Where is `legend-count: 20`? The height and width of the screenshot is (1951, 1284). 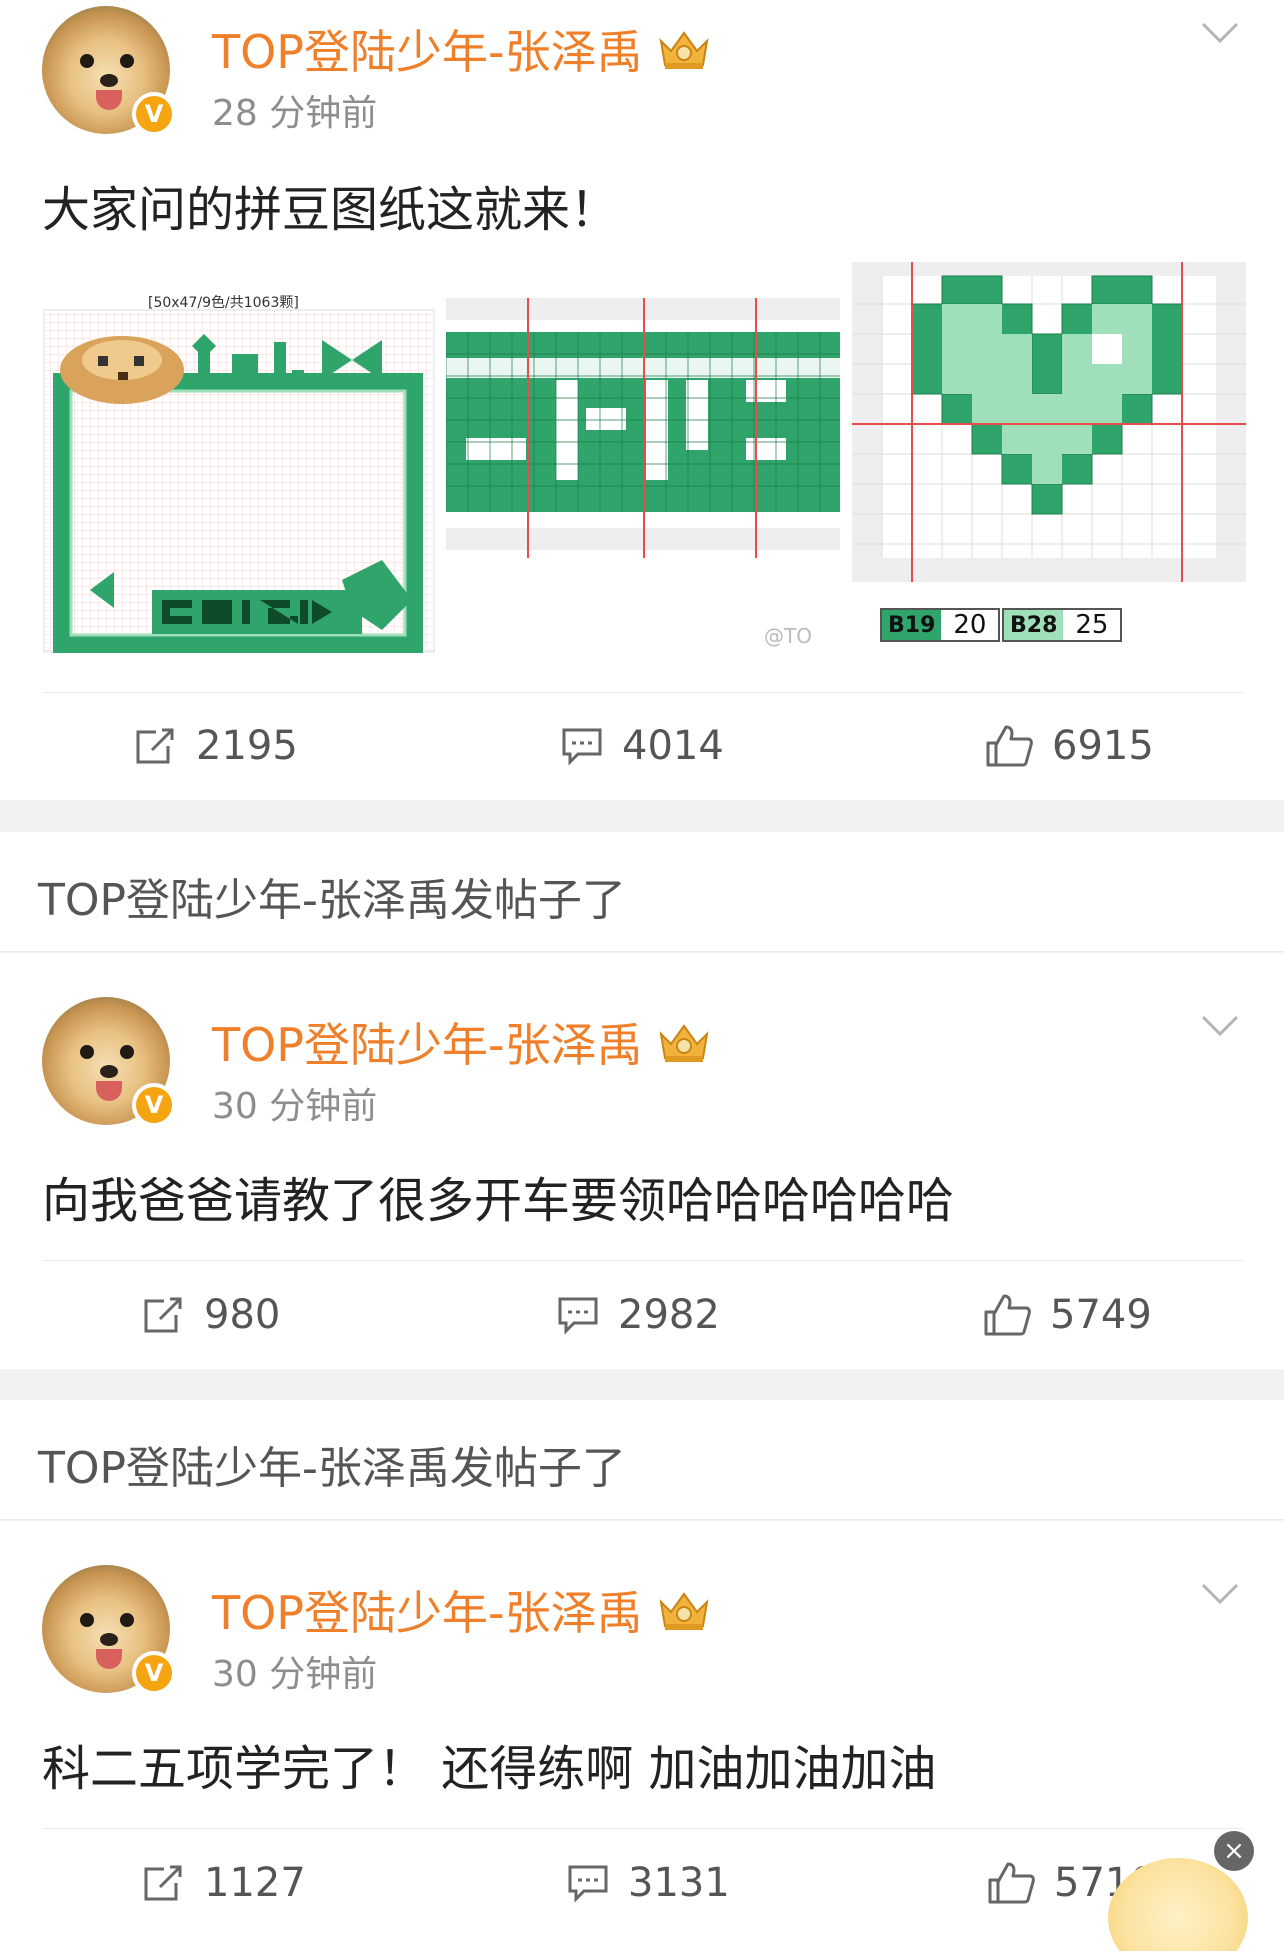
legend-count: 20 is located at coordinates (970, 625).